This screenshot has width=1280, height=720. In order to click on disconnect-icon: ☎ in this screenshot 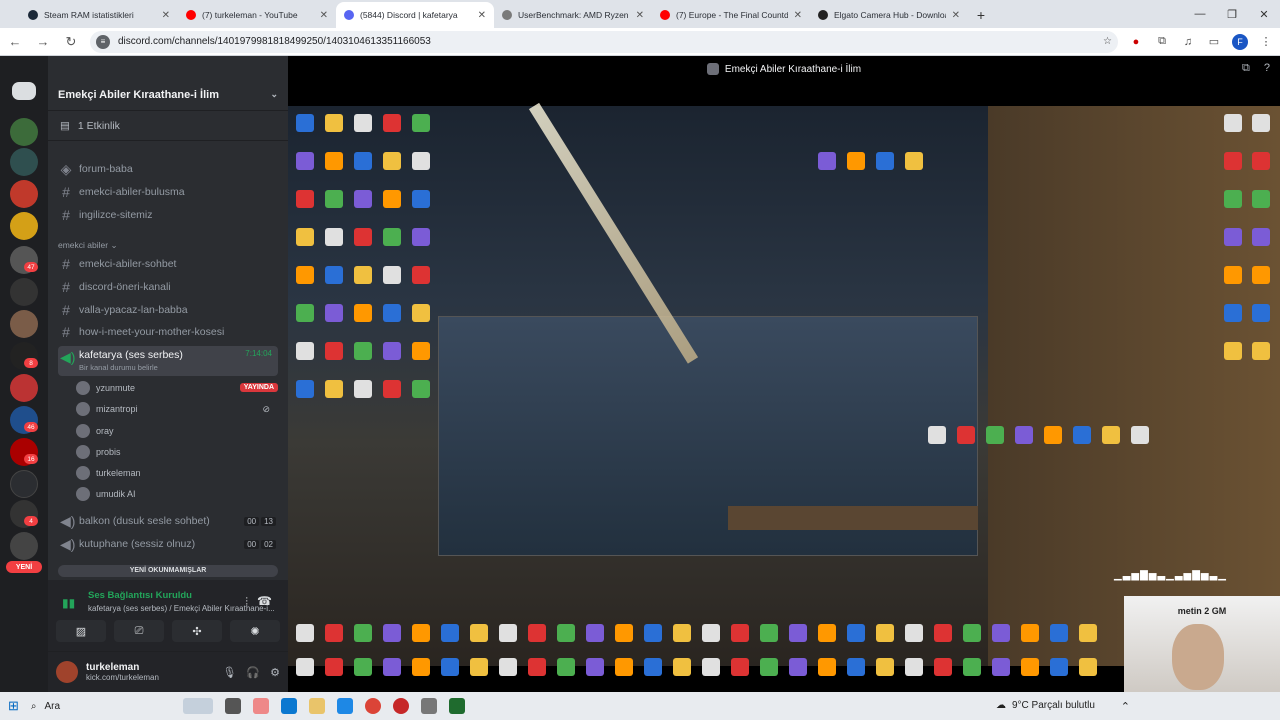, I will do `click(264, 601)`.